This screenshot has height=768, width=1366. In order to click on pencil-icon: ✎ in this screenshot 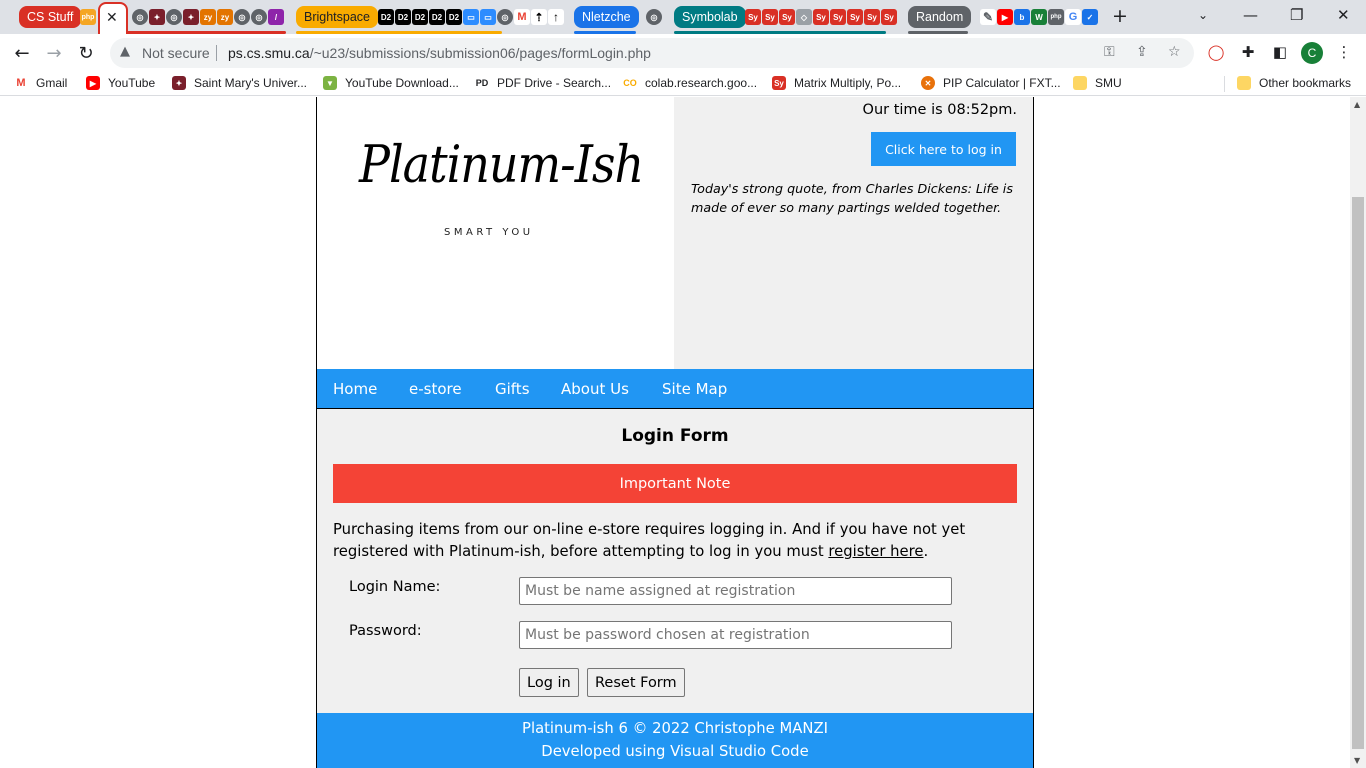, I will do `click(988, 17)`.